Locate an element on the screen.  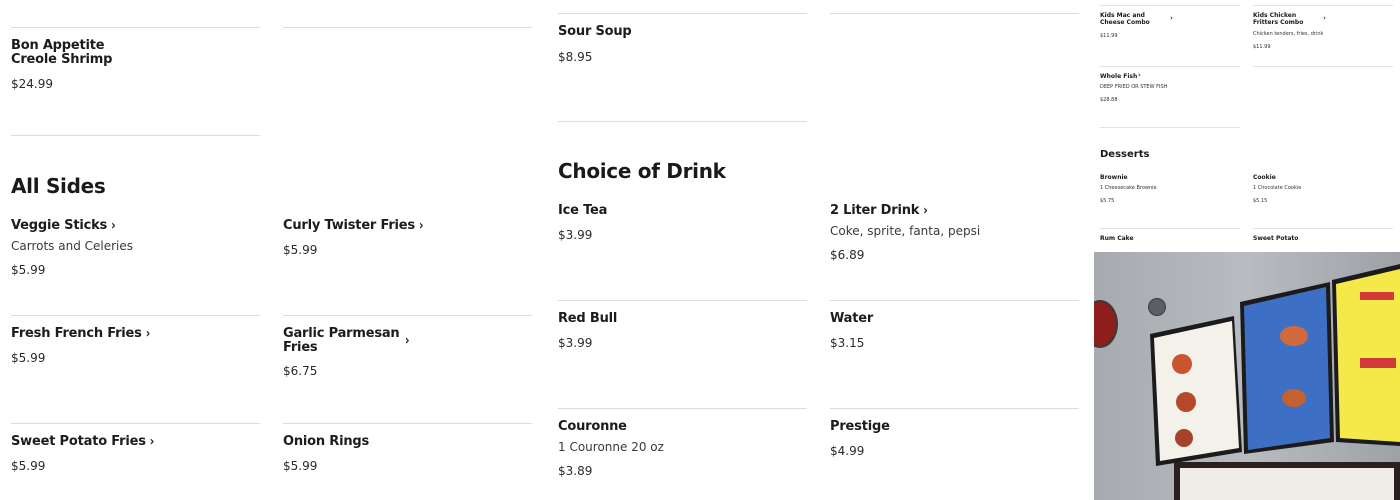
item-price: $6.89 is located at coordinates (847, 255).